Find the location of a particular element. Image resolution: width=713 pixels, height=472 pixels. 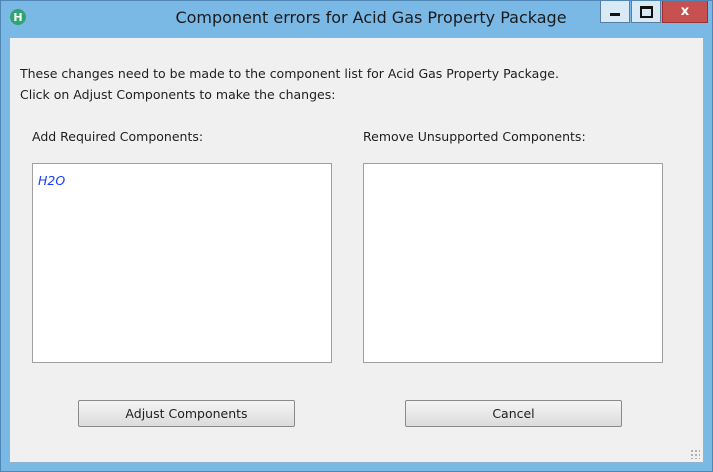

maximize-button is located at coordinates (646, 12).